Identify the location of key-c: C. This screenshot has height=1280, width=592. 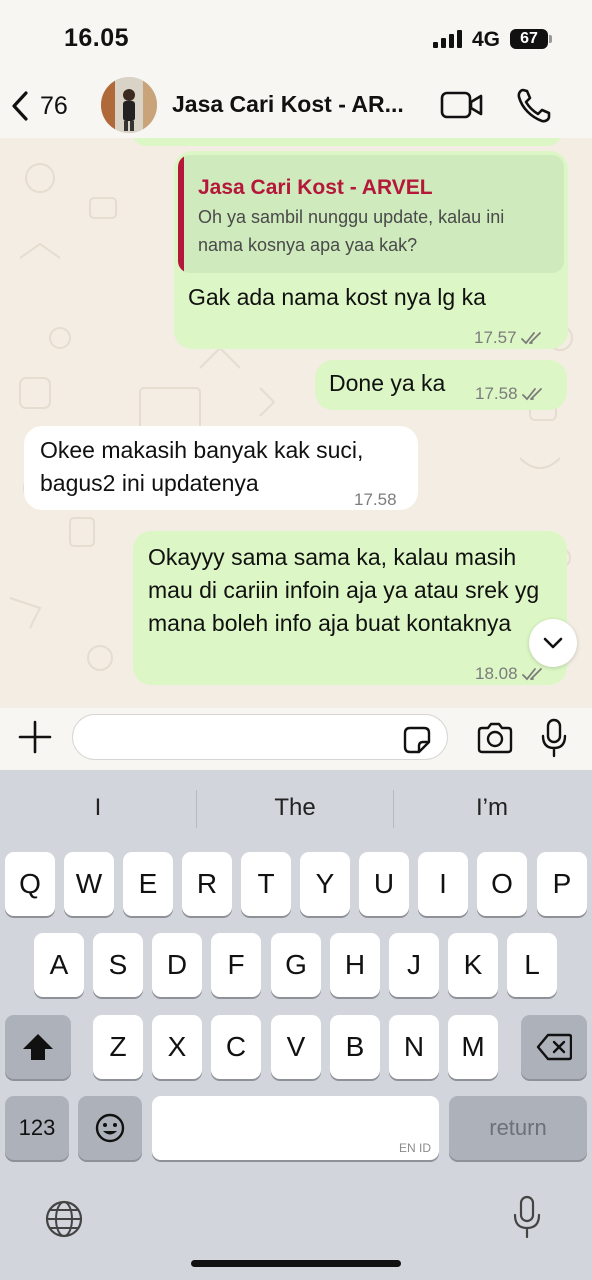
(236, 1047).